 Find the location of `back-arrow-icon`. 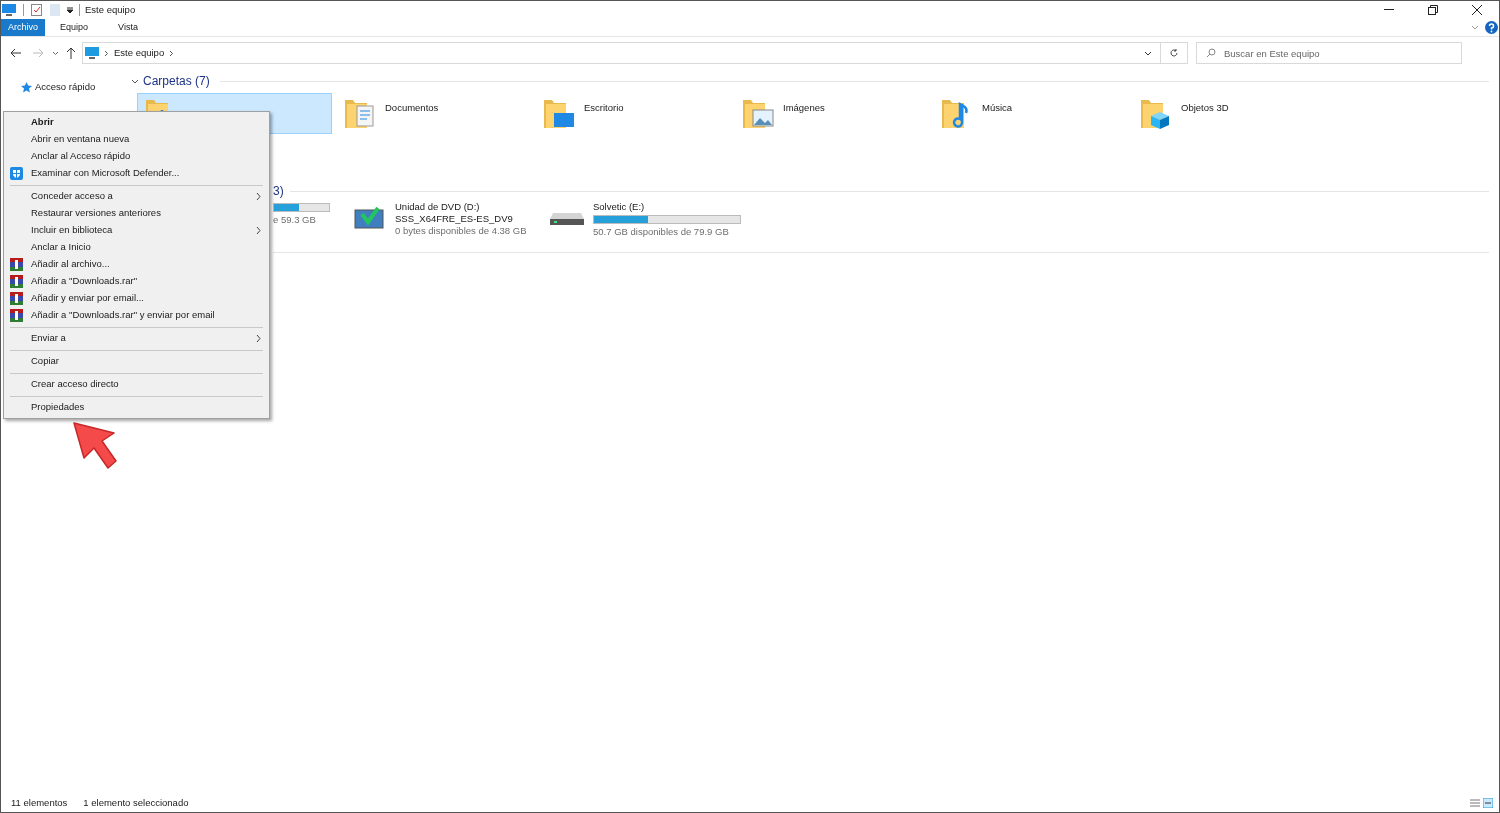

back-arrow-icon is located at coordinates (16, 53).